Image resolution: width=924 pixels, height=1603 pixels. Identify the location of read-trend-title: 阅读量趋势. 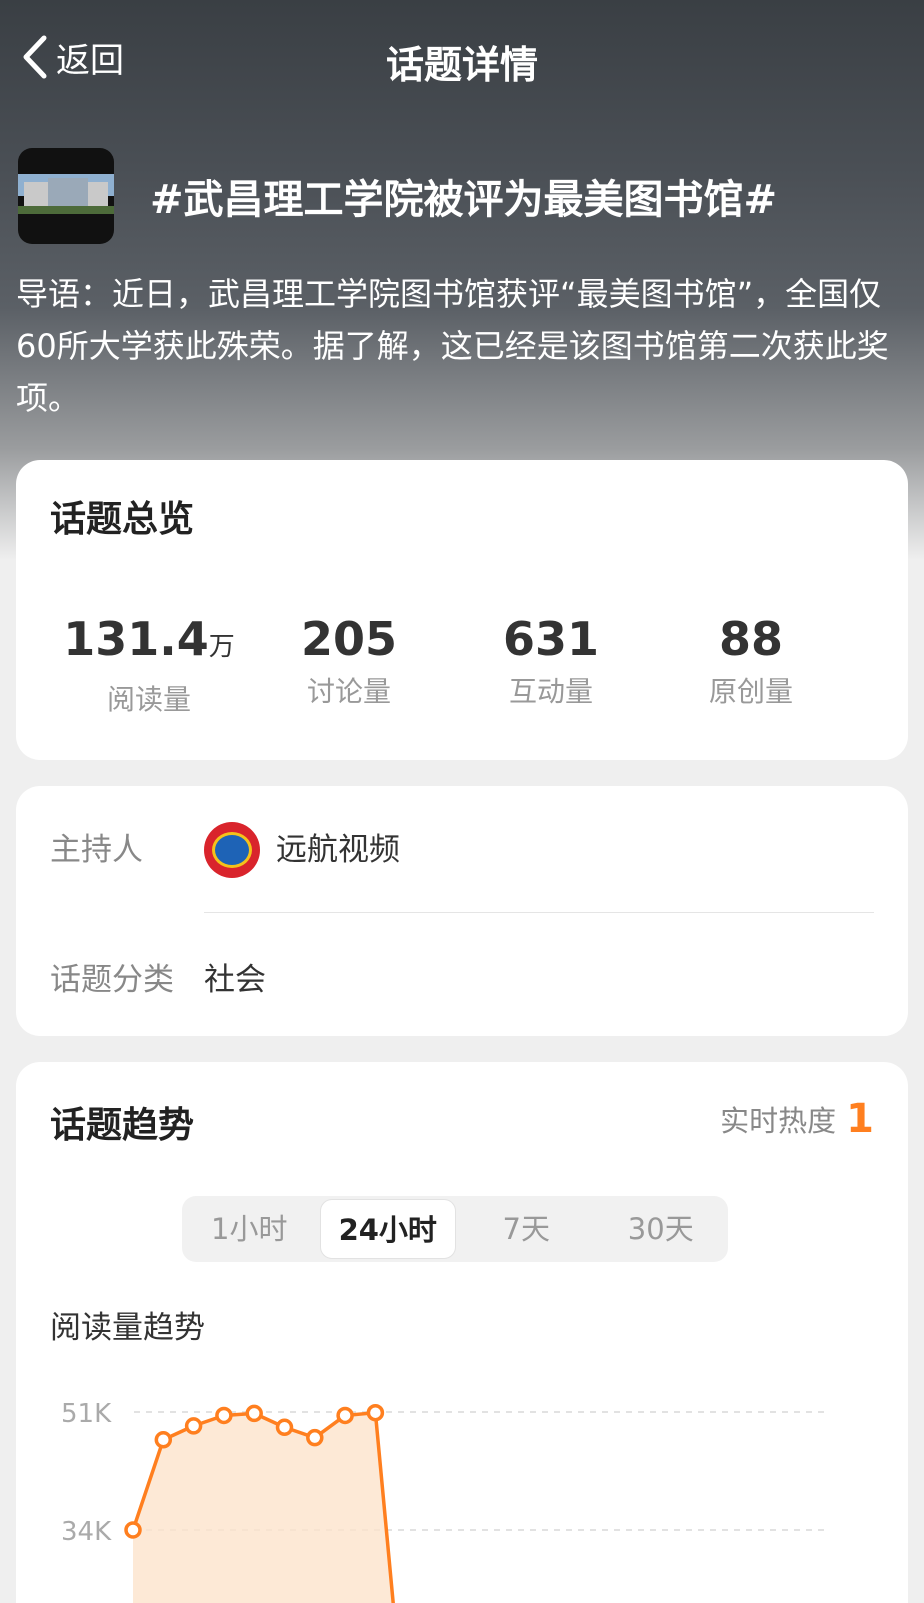
(127, 1328).